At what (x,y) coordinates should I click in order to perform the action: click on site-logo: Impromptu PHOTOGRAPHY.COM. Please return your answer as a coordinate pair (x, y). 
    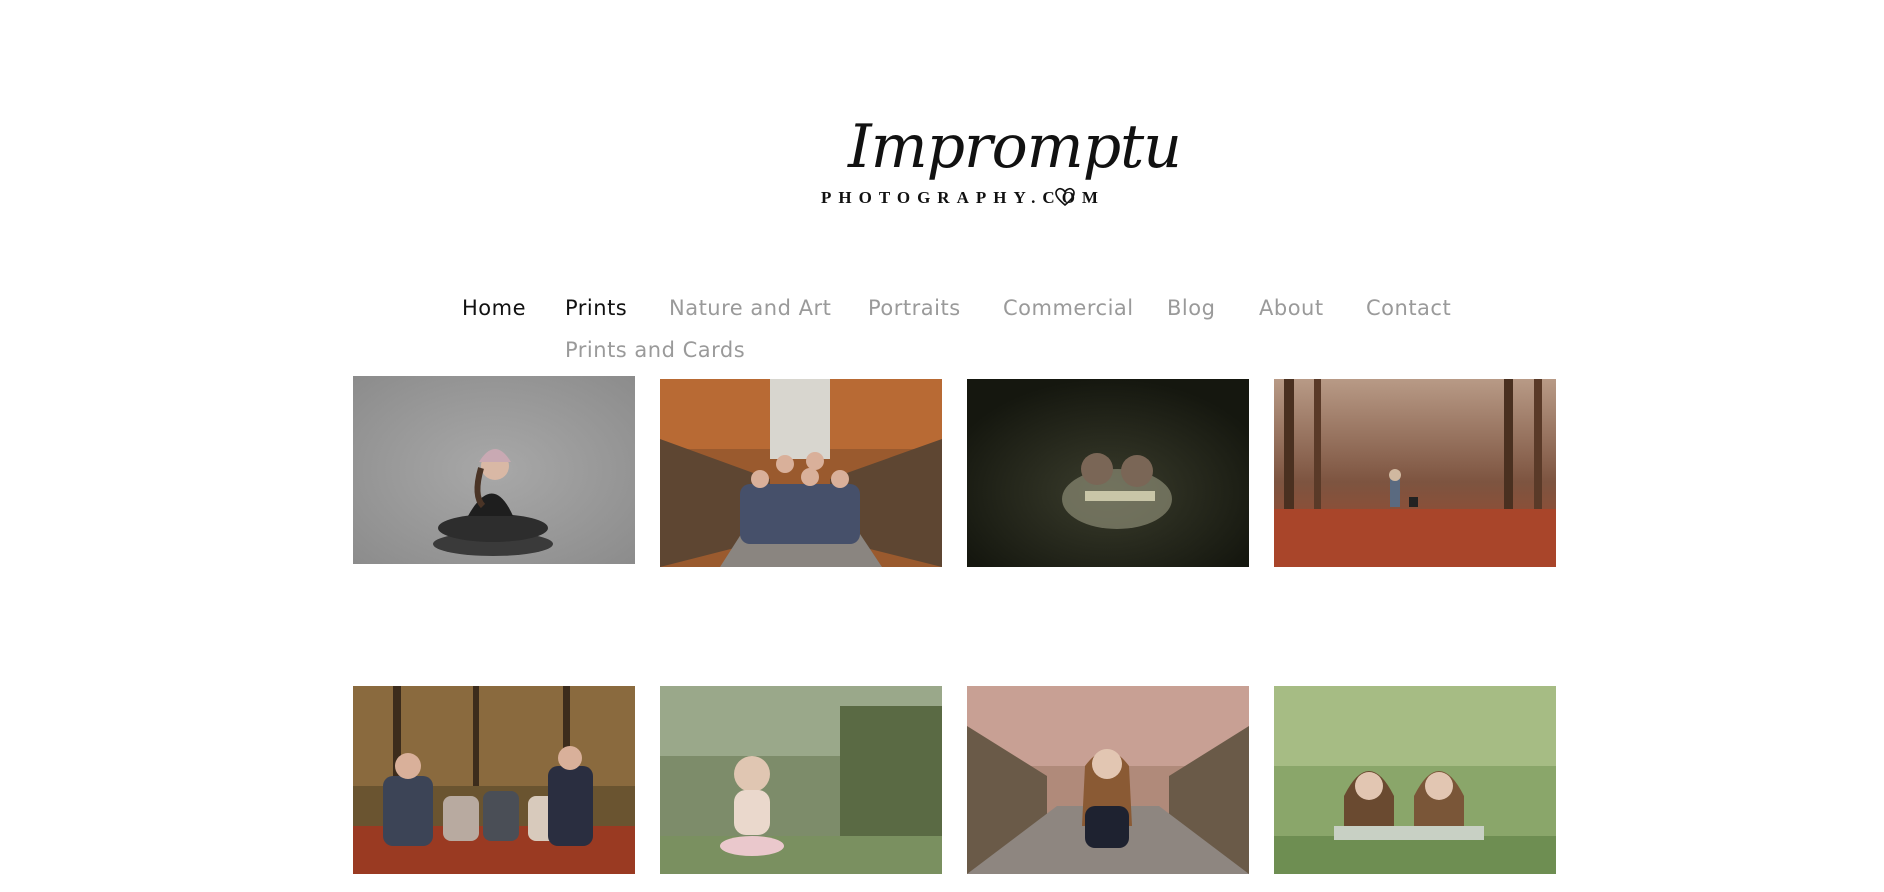
    Looking at the image, I should click on (1000, 167).